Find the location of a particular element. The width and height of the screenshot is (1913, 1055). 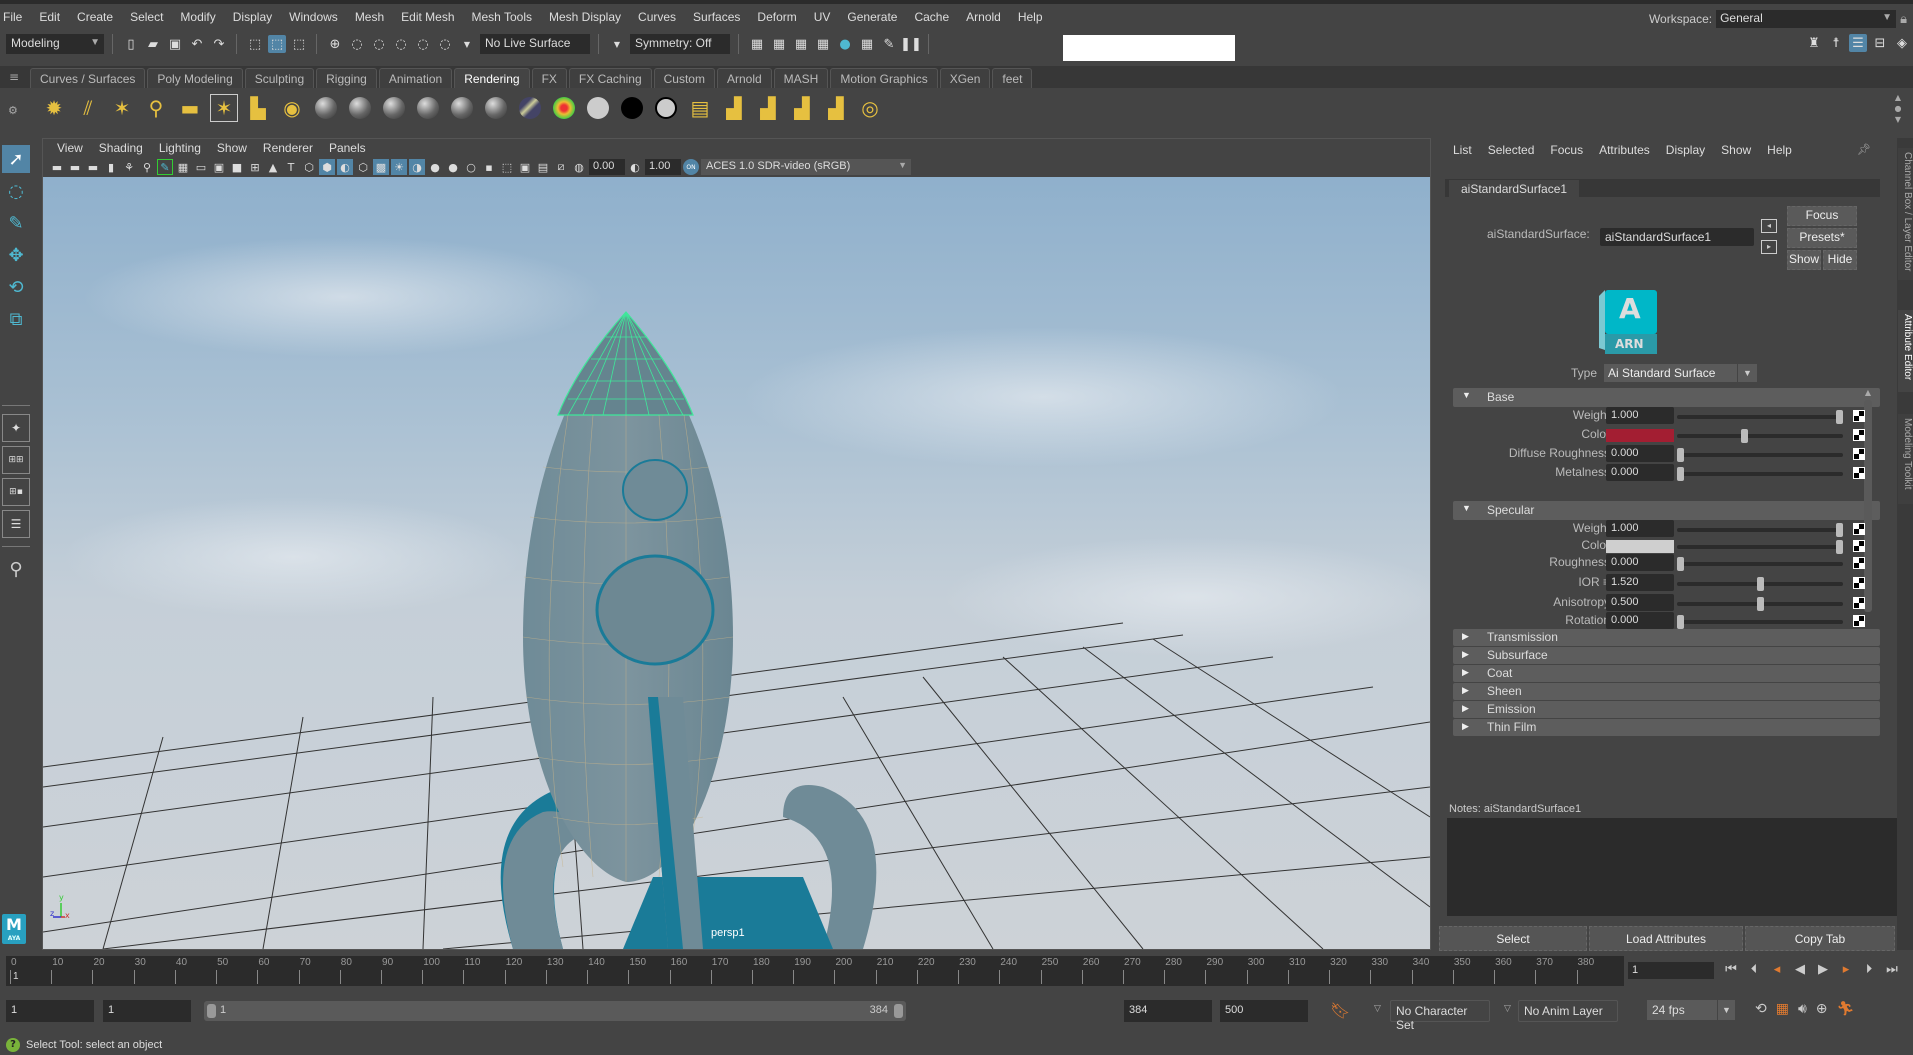

ae-menu-selected: Selected is located at coordinates (1511, 150).